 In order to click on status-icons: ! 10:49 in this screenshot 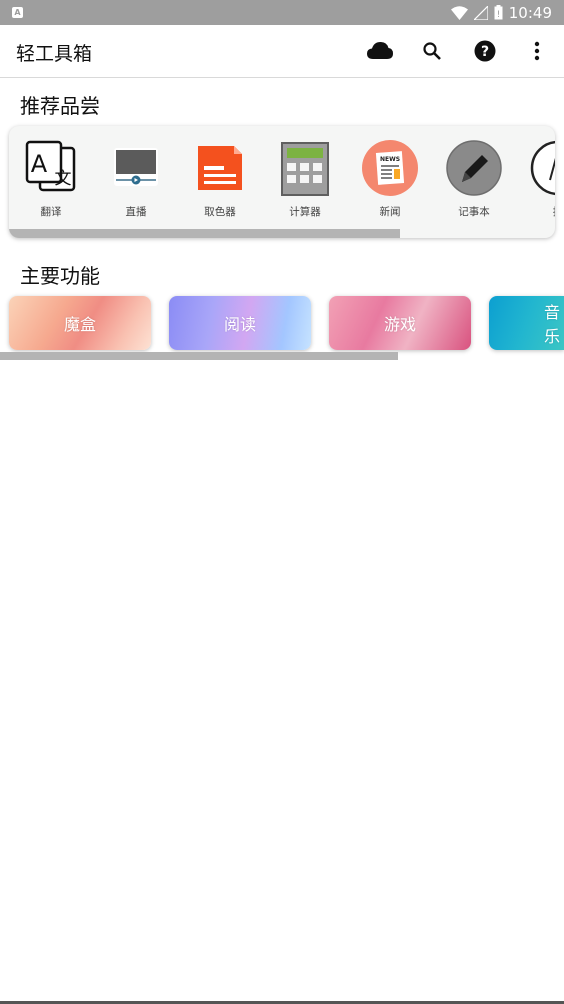, I will do `click(501, 12)`.